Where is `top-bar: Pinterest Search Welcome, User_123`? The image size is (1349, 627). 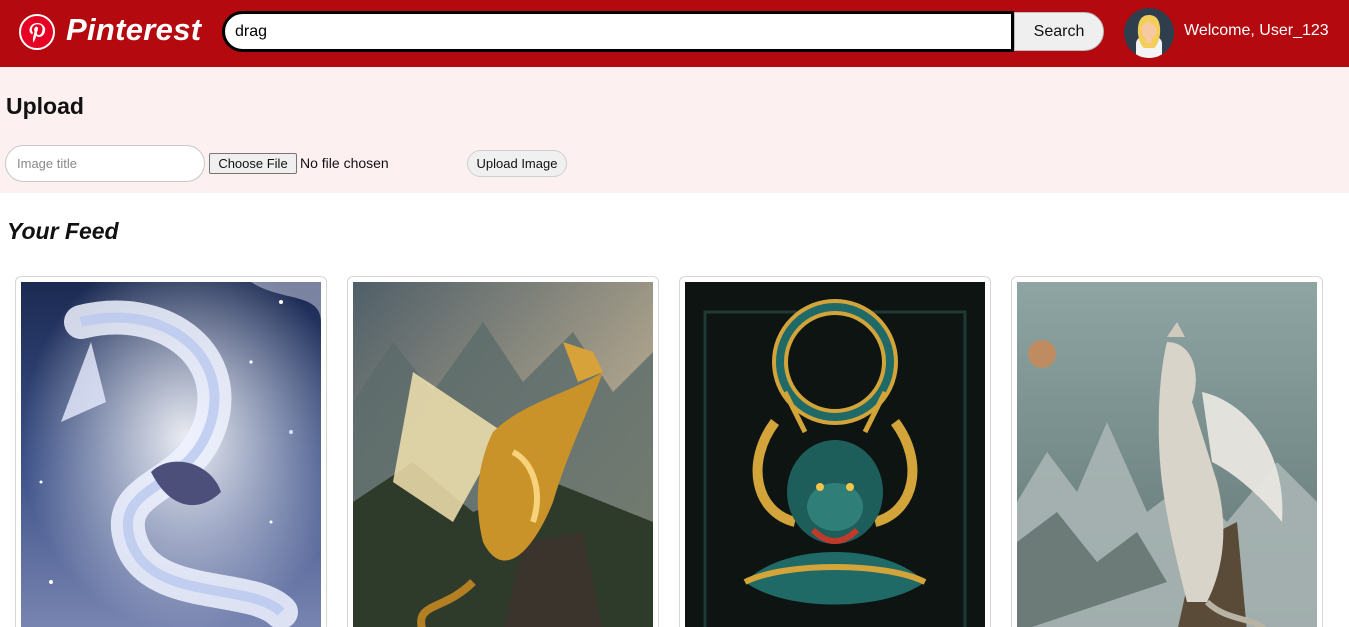
top-bar: Pinterest Search Welcome, User_123 is located at coordinates (674, 33).